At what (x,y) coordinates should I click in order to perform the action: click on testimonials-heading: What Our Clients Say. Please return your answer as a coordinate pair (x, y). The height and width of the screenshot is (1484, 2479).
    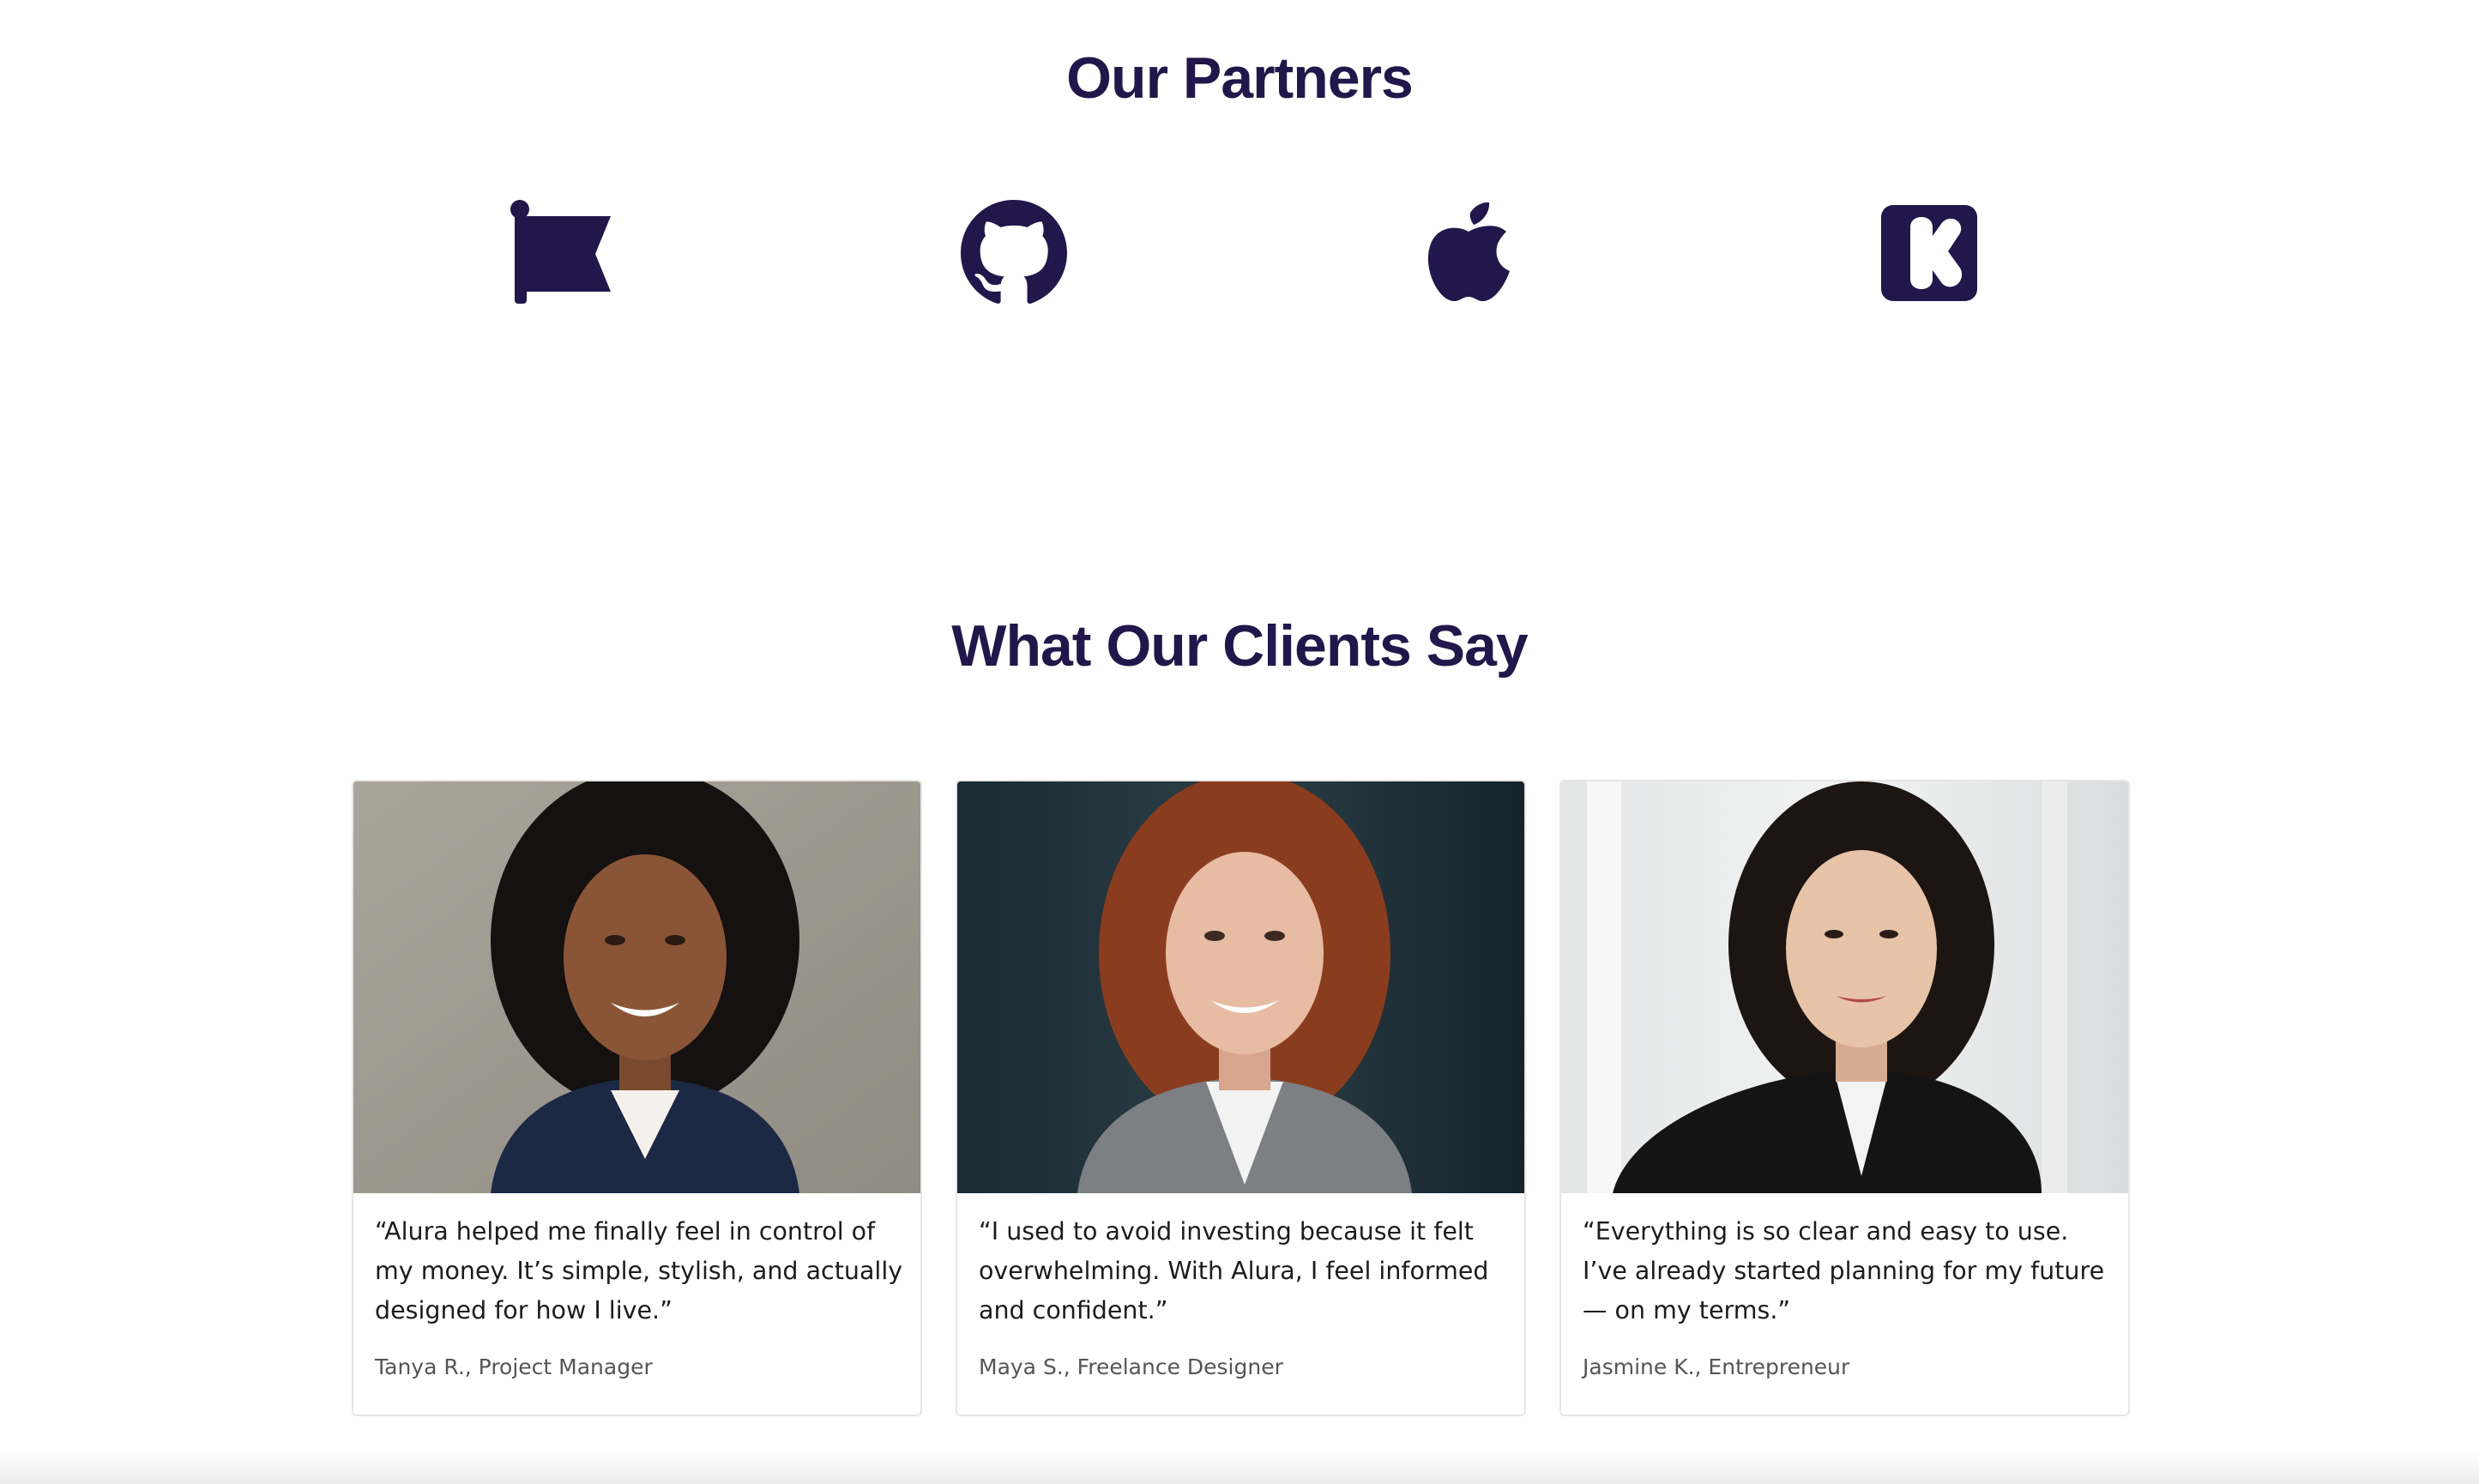
    Looking at the image, I should click on (1239, 646).